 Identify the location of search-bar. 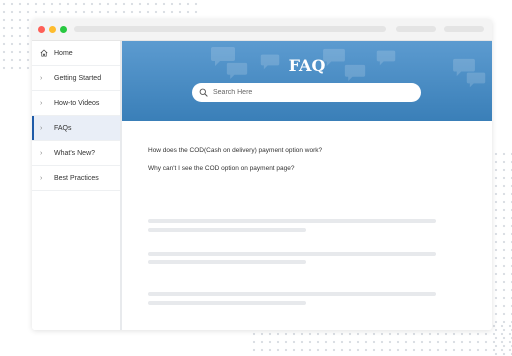
(306, 92).